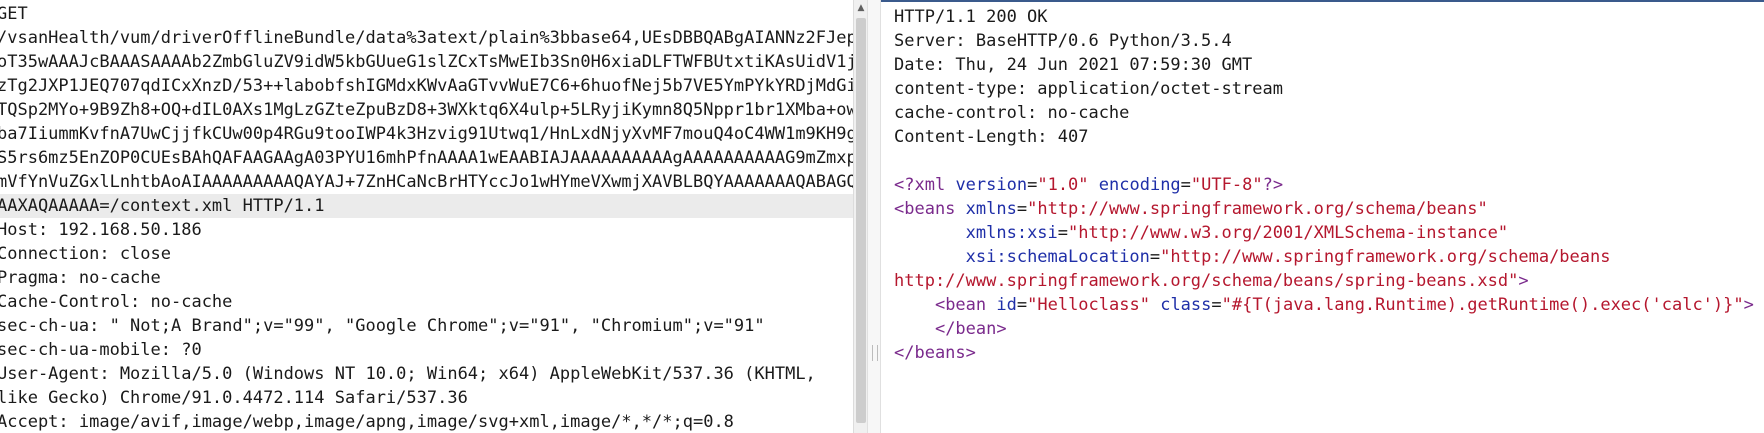 This screenshot has height=433, width=1764. Describe the element at coordinates (1139, 185) in the screenshot. I see `xml-attr-name: encoding` at that location.